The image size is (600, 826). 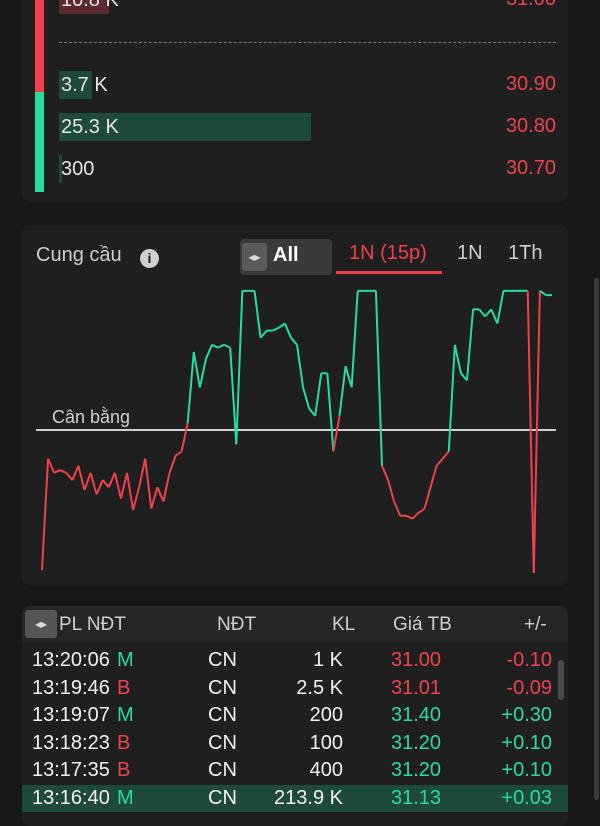 What do you see at coordinates (39, 142) in the screenshot?
I see `buy-volume-bar` at bounding box center [39, 142].